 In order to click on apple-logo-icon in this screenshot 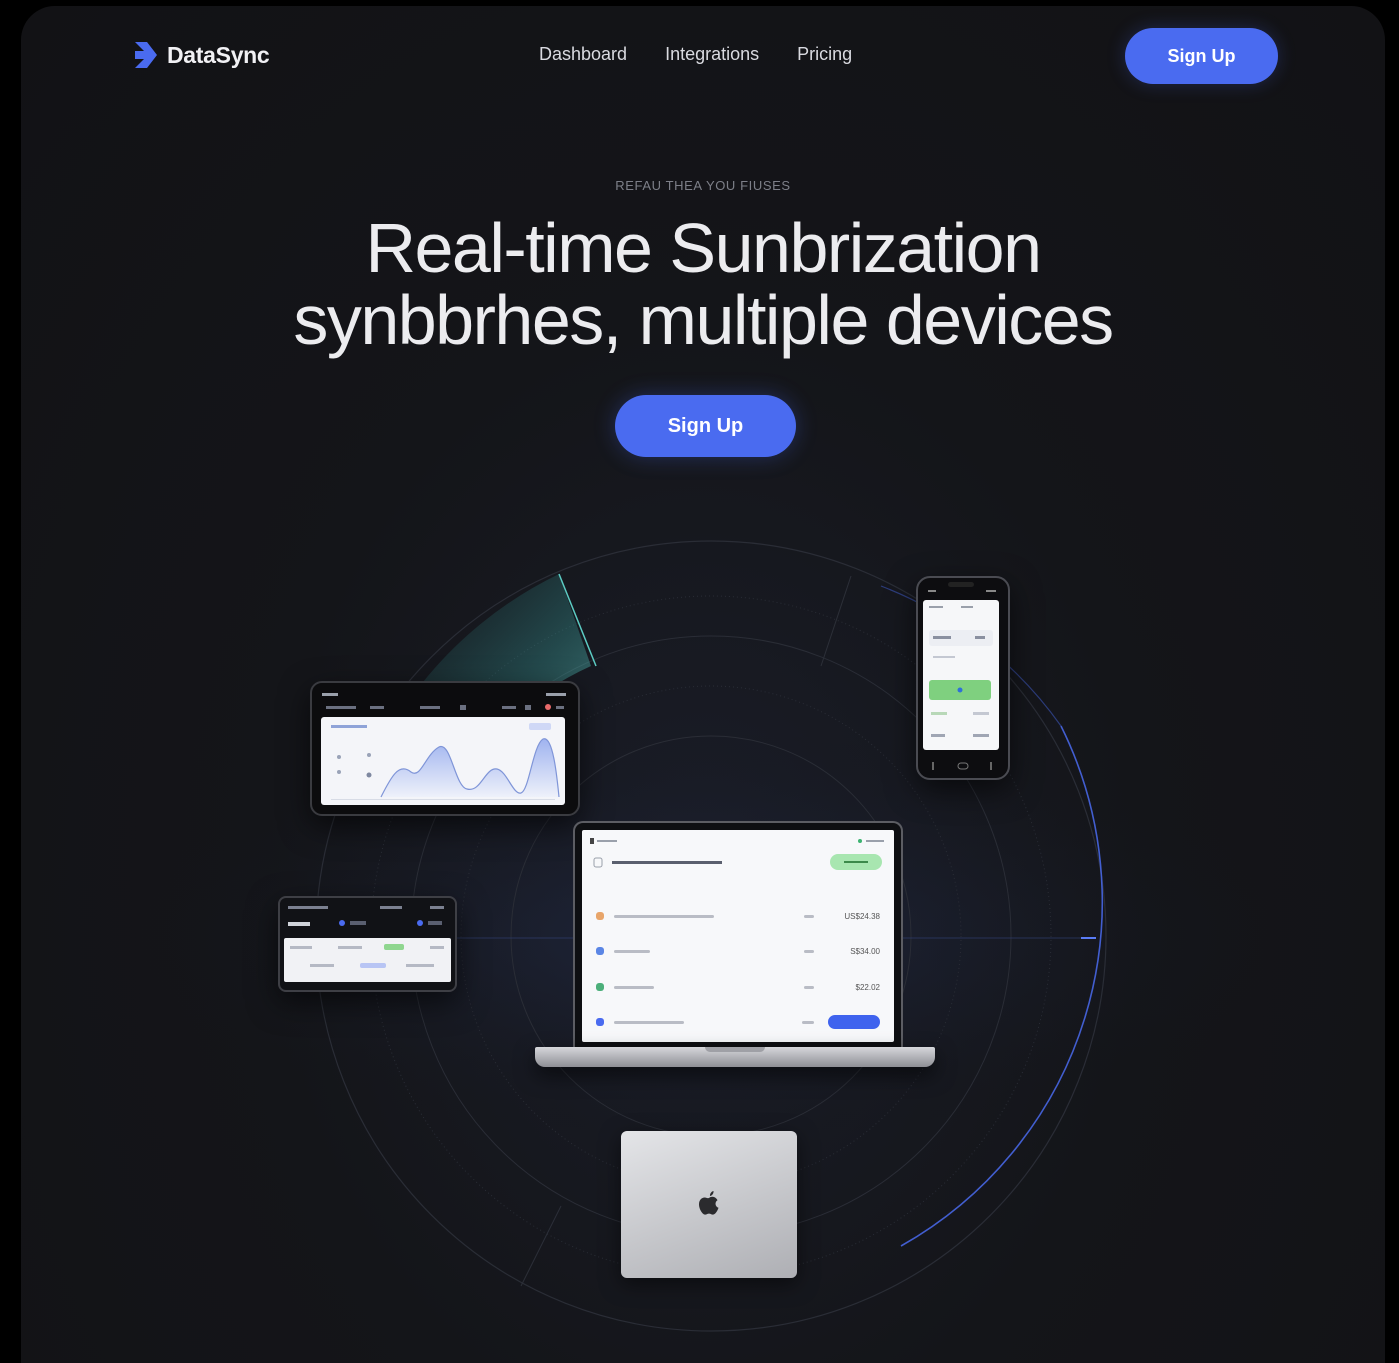, I will do `click(709, 1203)`.